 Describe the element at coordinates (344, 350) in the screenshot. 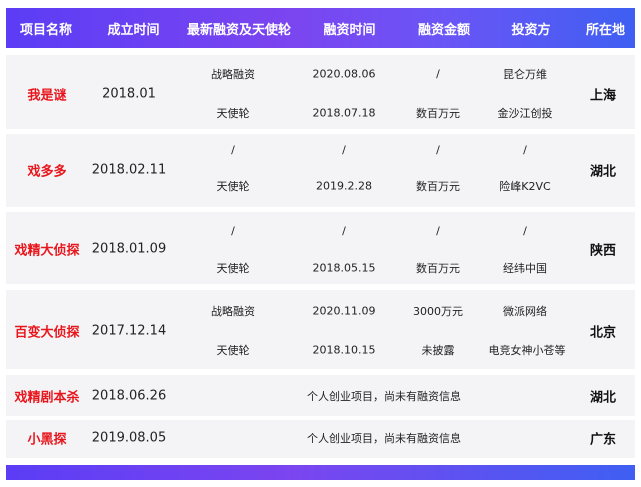

I see `funding-time: 2018.10.15` at that location.